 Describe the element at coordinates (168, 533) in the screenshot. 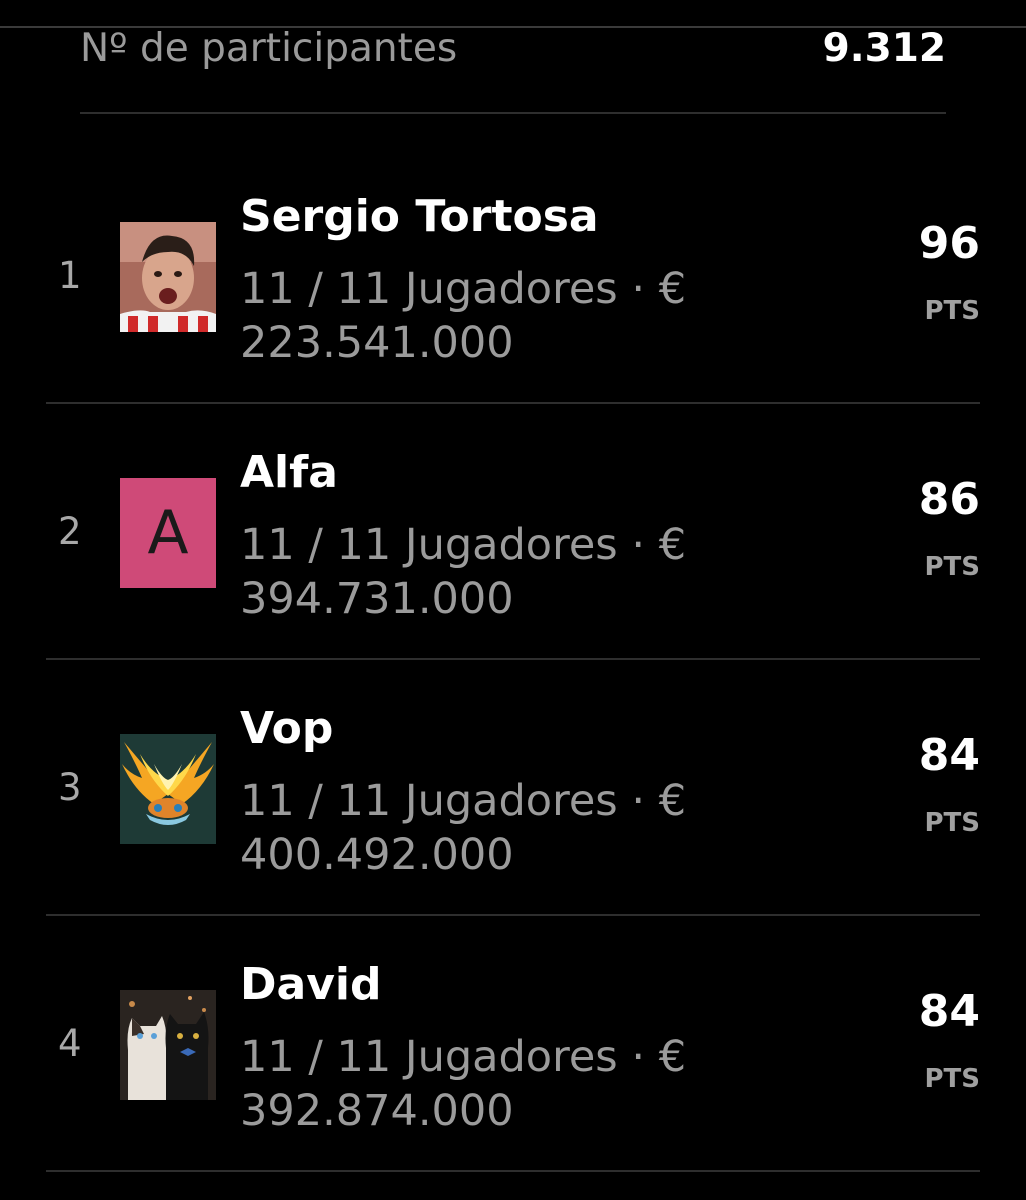

I see `avatar-letter: A` at that location.